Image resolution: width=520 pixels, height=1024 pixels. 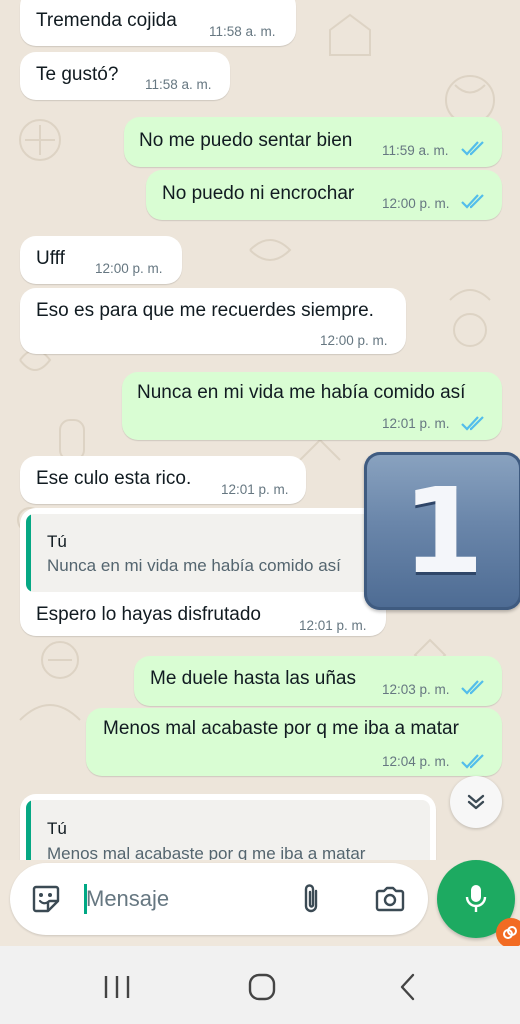 What do you see at coordinates (312, 899) in the screenshot?
I see `paperclip-icon` at bounding box center [312, 899].